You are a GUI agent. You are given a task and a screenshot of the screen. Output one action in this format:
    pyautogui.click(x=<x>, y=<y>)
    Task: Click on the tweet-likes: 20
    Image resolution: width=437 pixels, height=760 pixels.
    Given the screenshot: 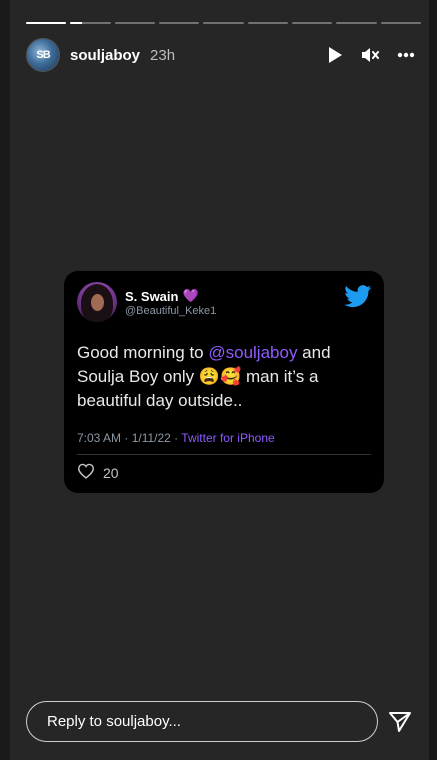 What is the action you would take?
    pyautogui.click(x=98, y=472)
    